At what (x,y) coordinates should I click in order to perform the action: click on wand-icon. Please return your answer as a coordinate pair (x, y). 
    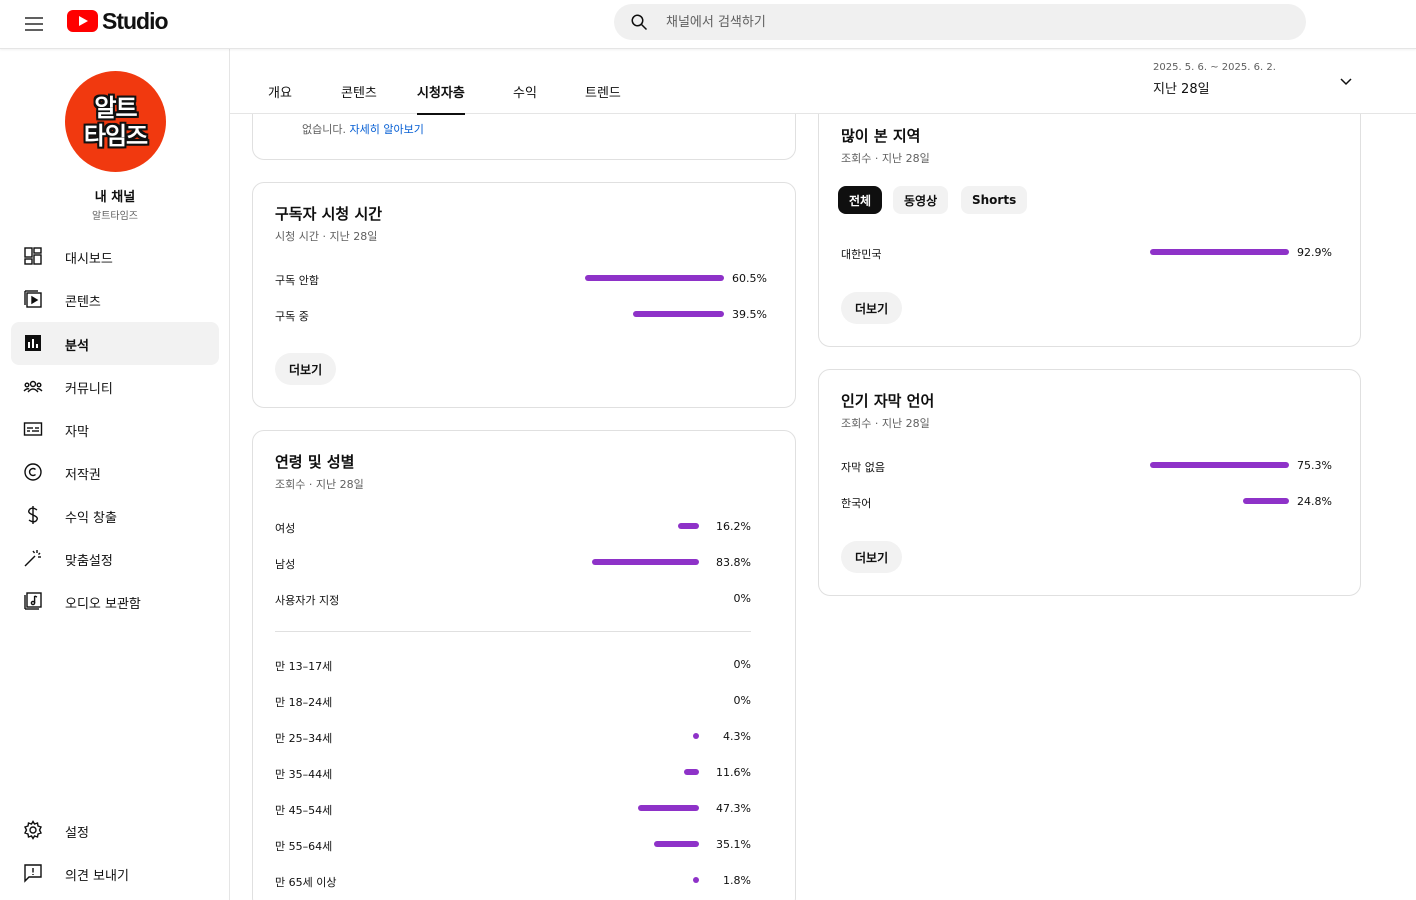
    Looking at the image, I should click on (32, 558).